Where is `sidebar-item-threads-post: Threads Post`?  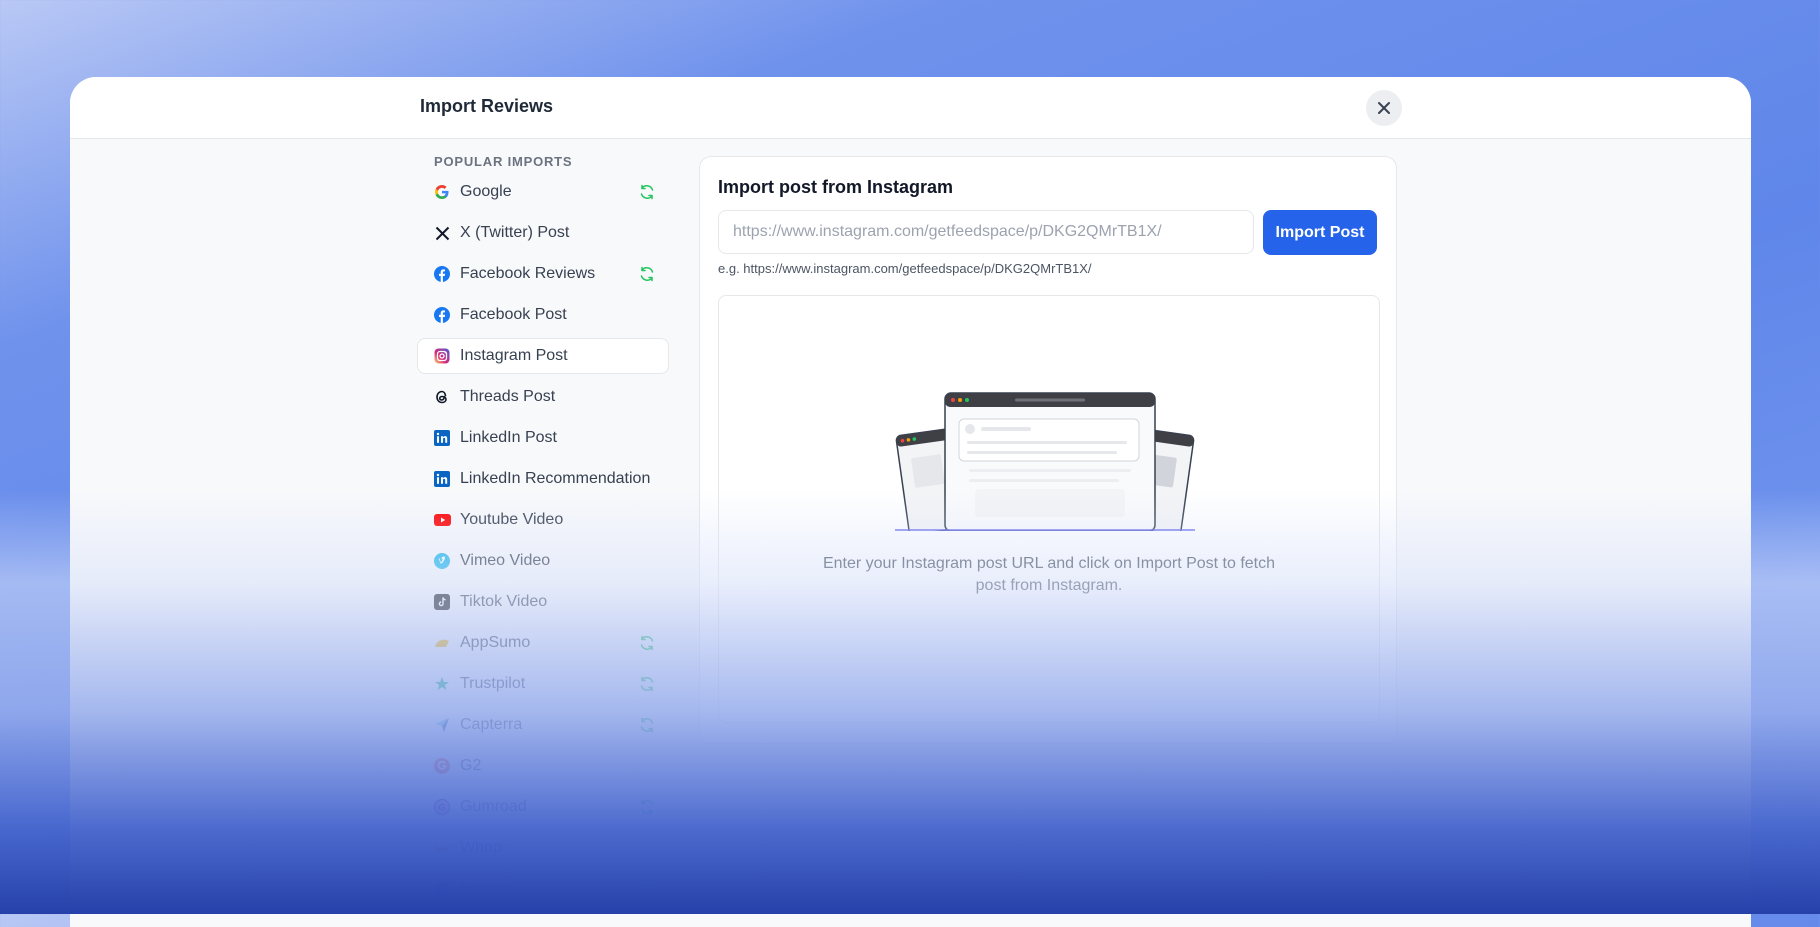 sidebar-item-threads-post: Threads Post is located at coordinates (543, 397).